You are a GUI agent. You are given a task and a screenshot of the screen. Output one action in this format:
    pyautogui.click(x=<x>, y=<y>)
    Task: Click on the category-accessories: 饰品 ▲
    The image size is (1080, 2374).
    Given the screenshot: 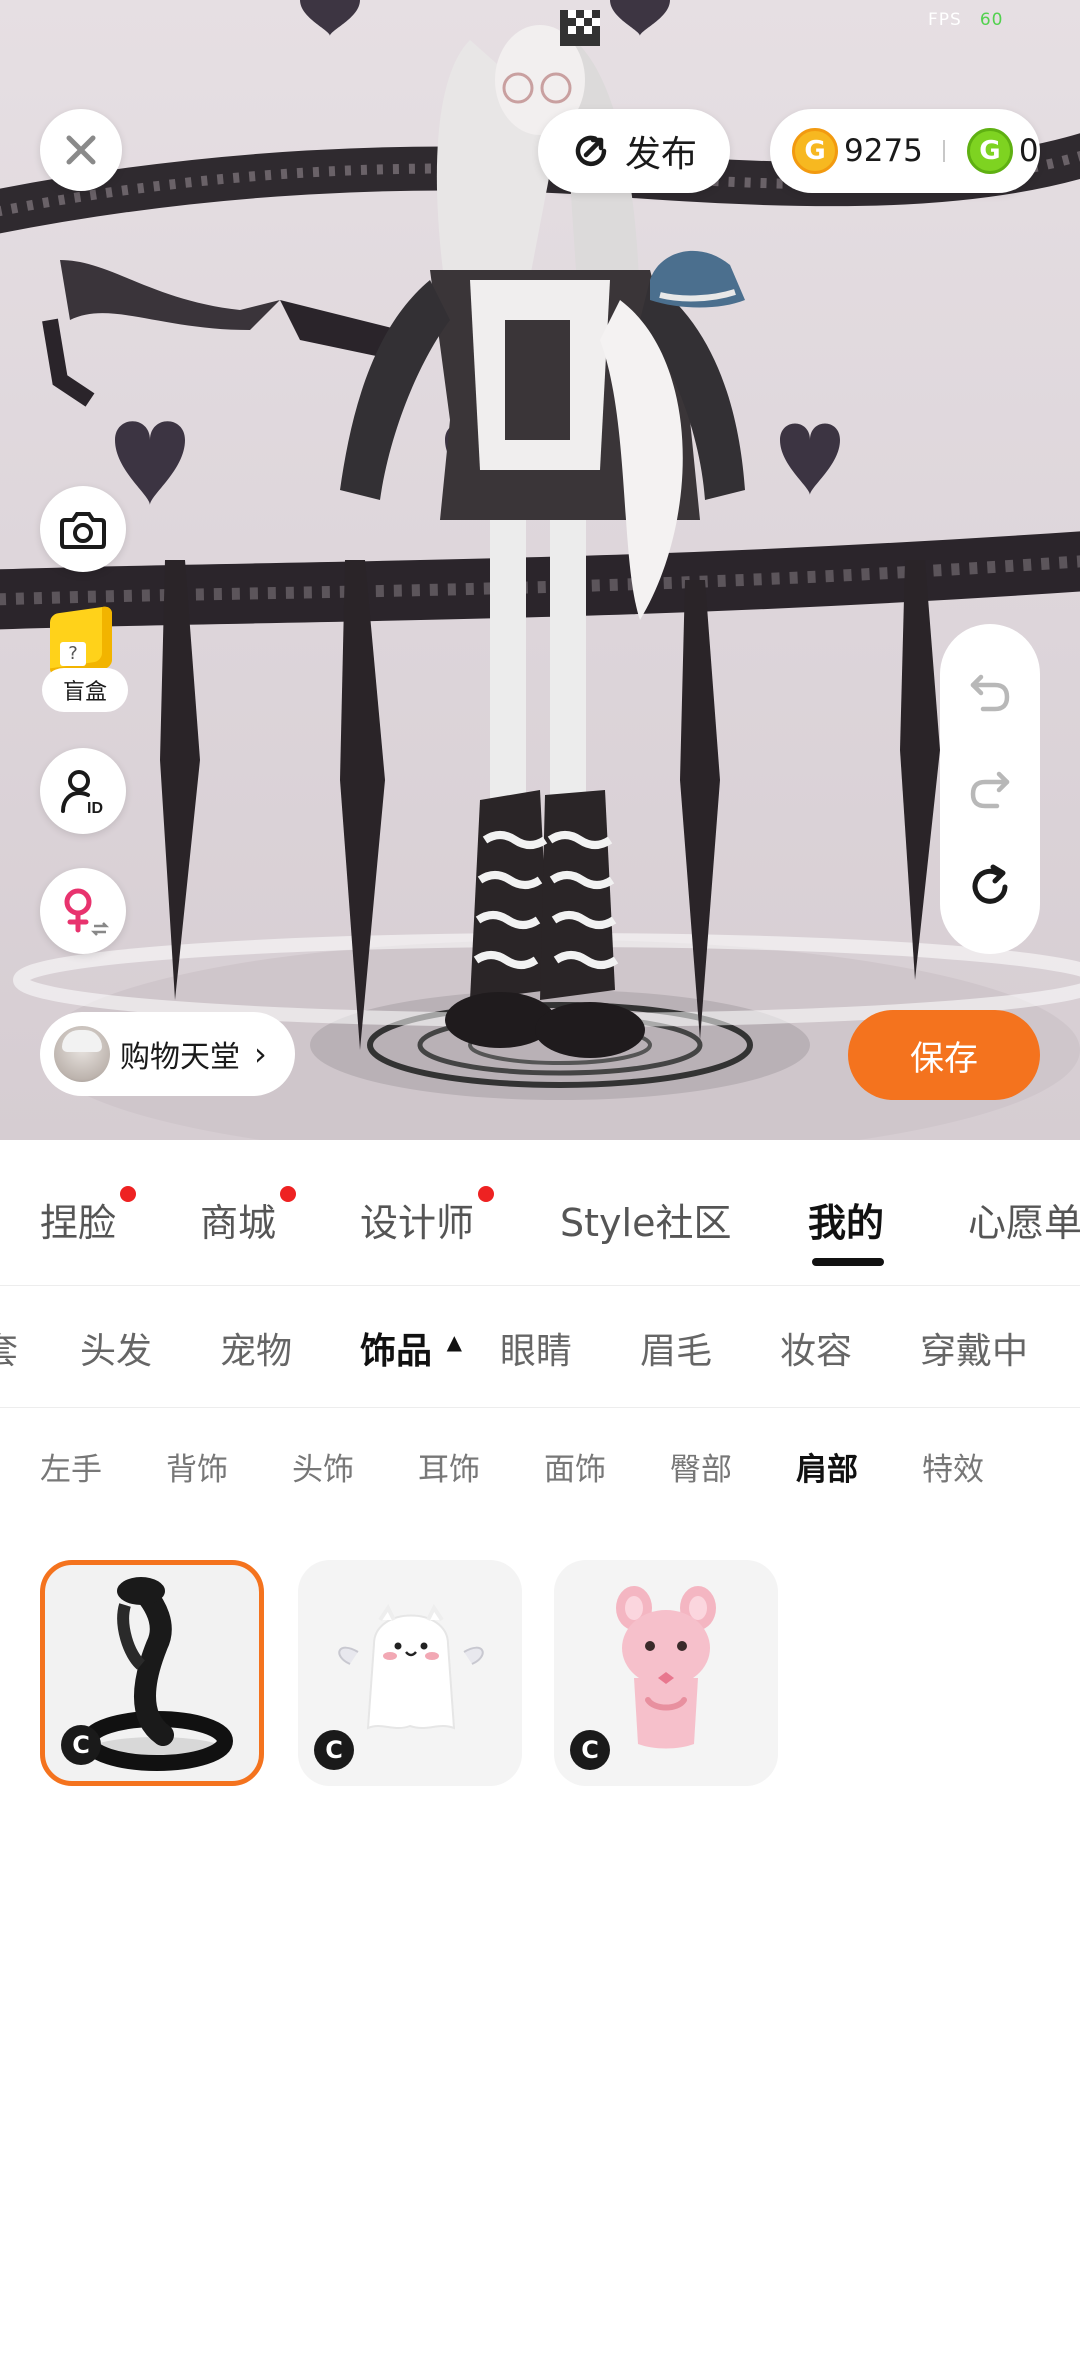 What is the action you would take?
    pyautogui.click(x=411, y=1348)
    